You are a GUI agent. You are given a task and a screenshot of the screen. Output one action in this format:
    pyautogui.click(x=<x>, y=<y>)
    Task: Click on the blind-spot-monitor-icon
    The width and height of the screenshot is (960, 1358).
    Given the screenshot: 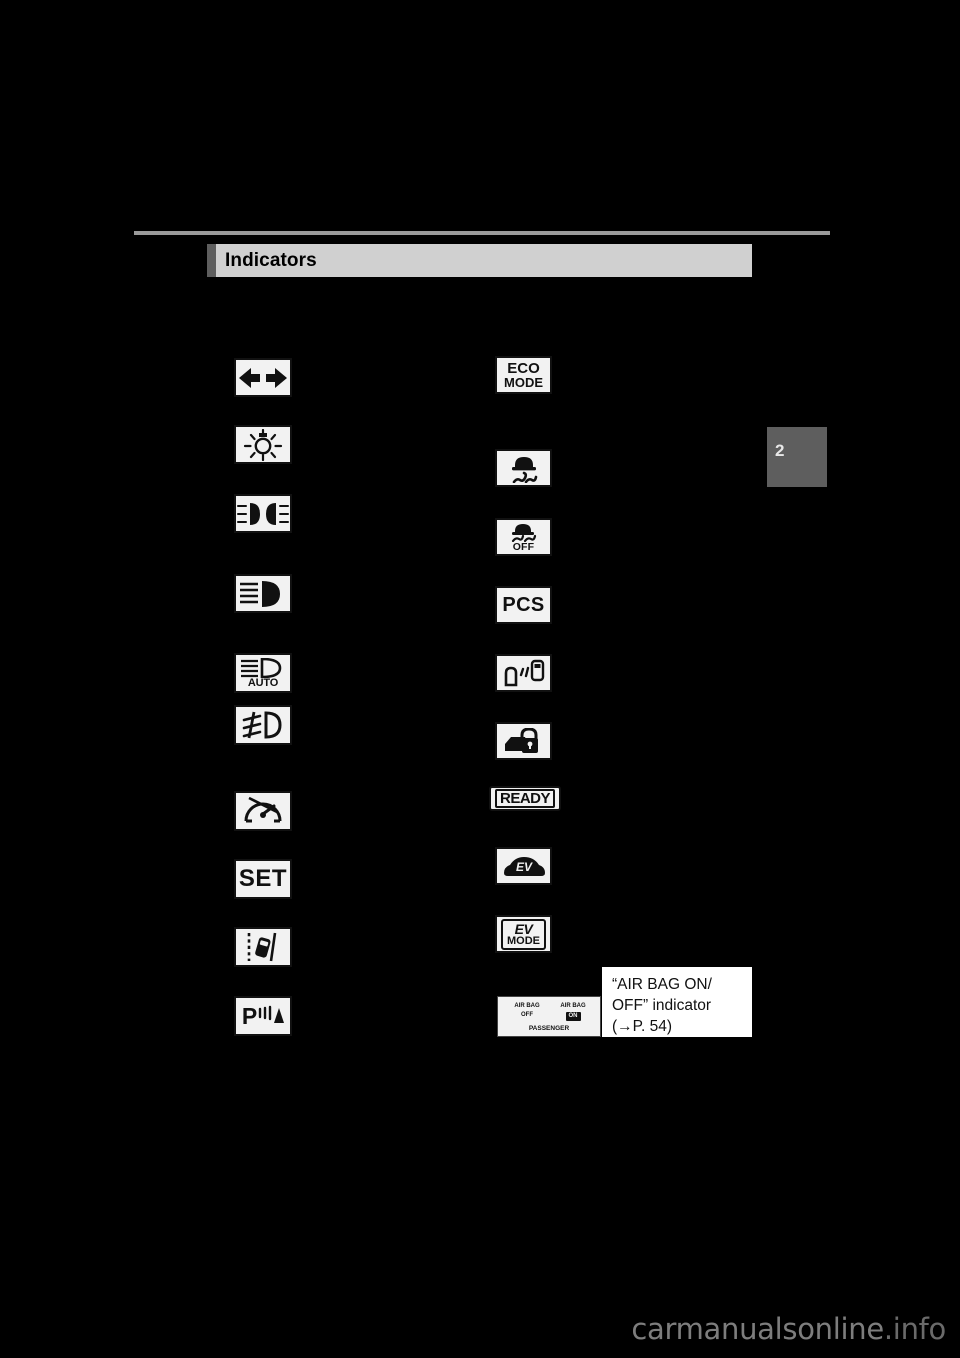 What is the action you would take?
    pyautogui.click(x=524, y=673)
    